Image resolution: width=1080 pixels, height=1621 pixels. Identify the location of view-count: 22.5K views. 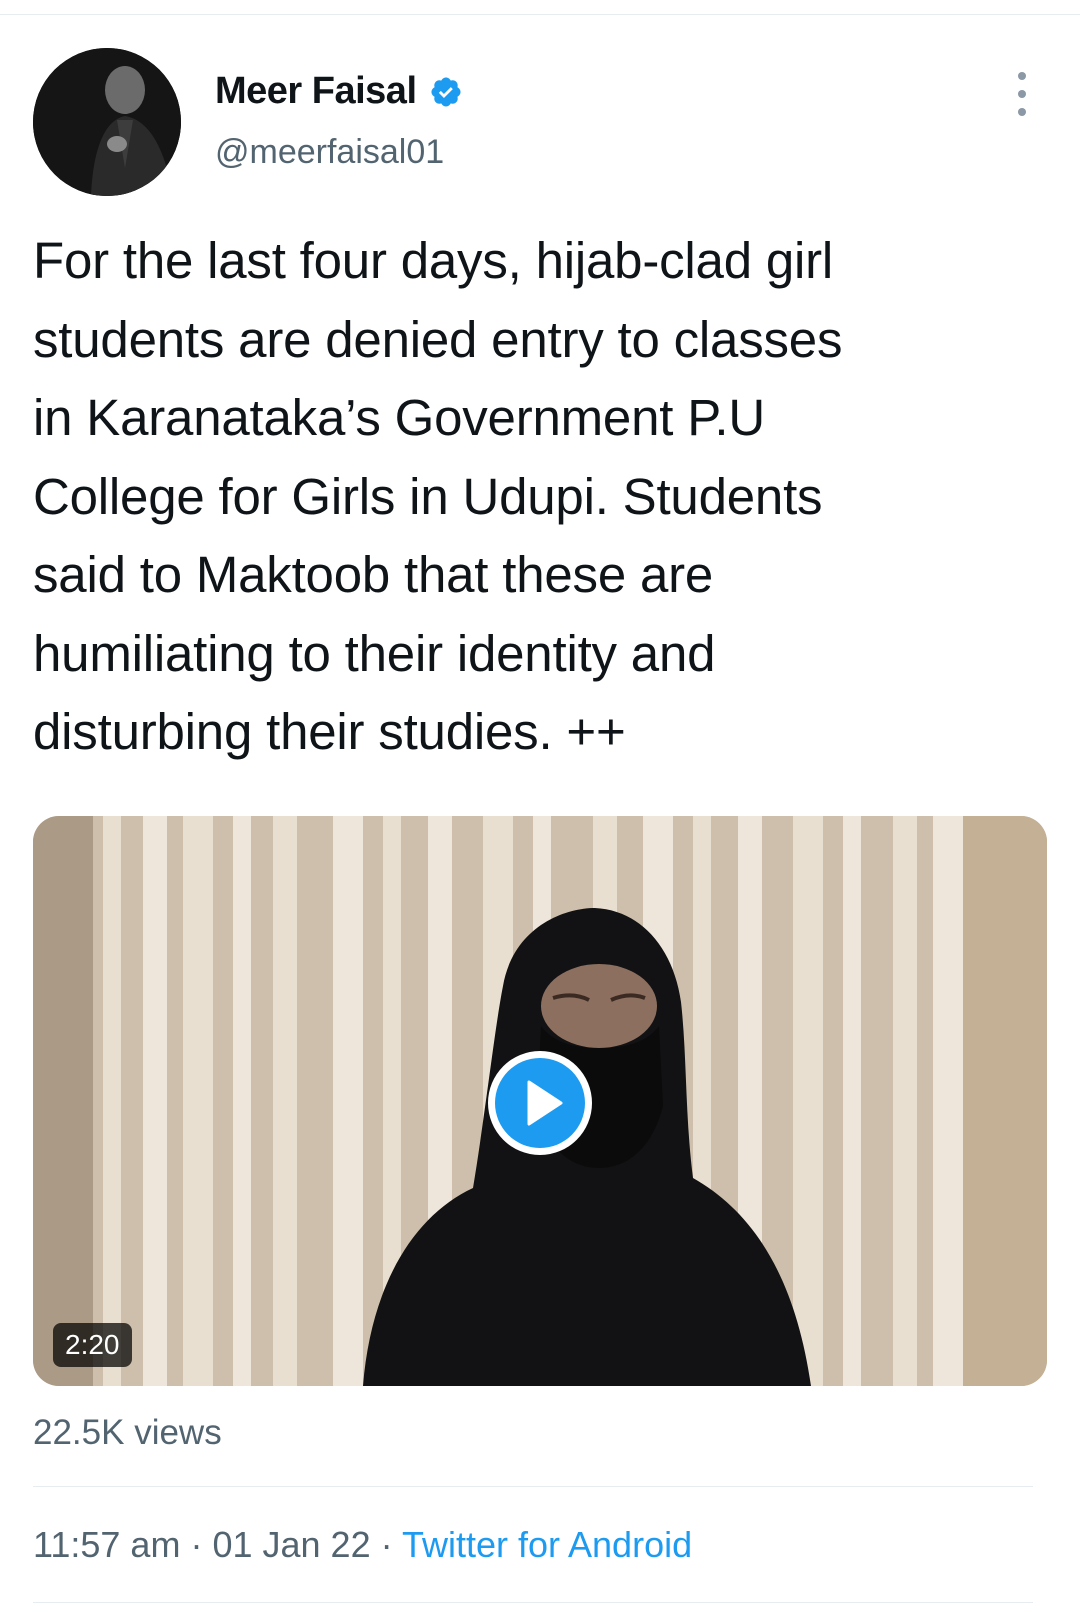
(127, 1433).